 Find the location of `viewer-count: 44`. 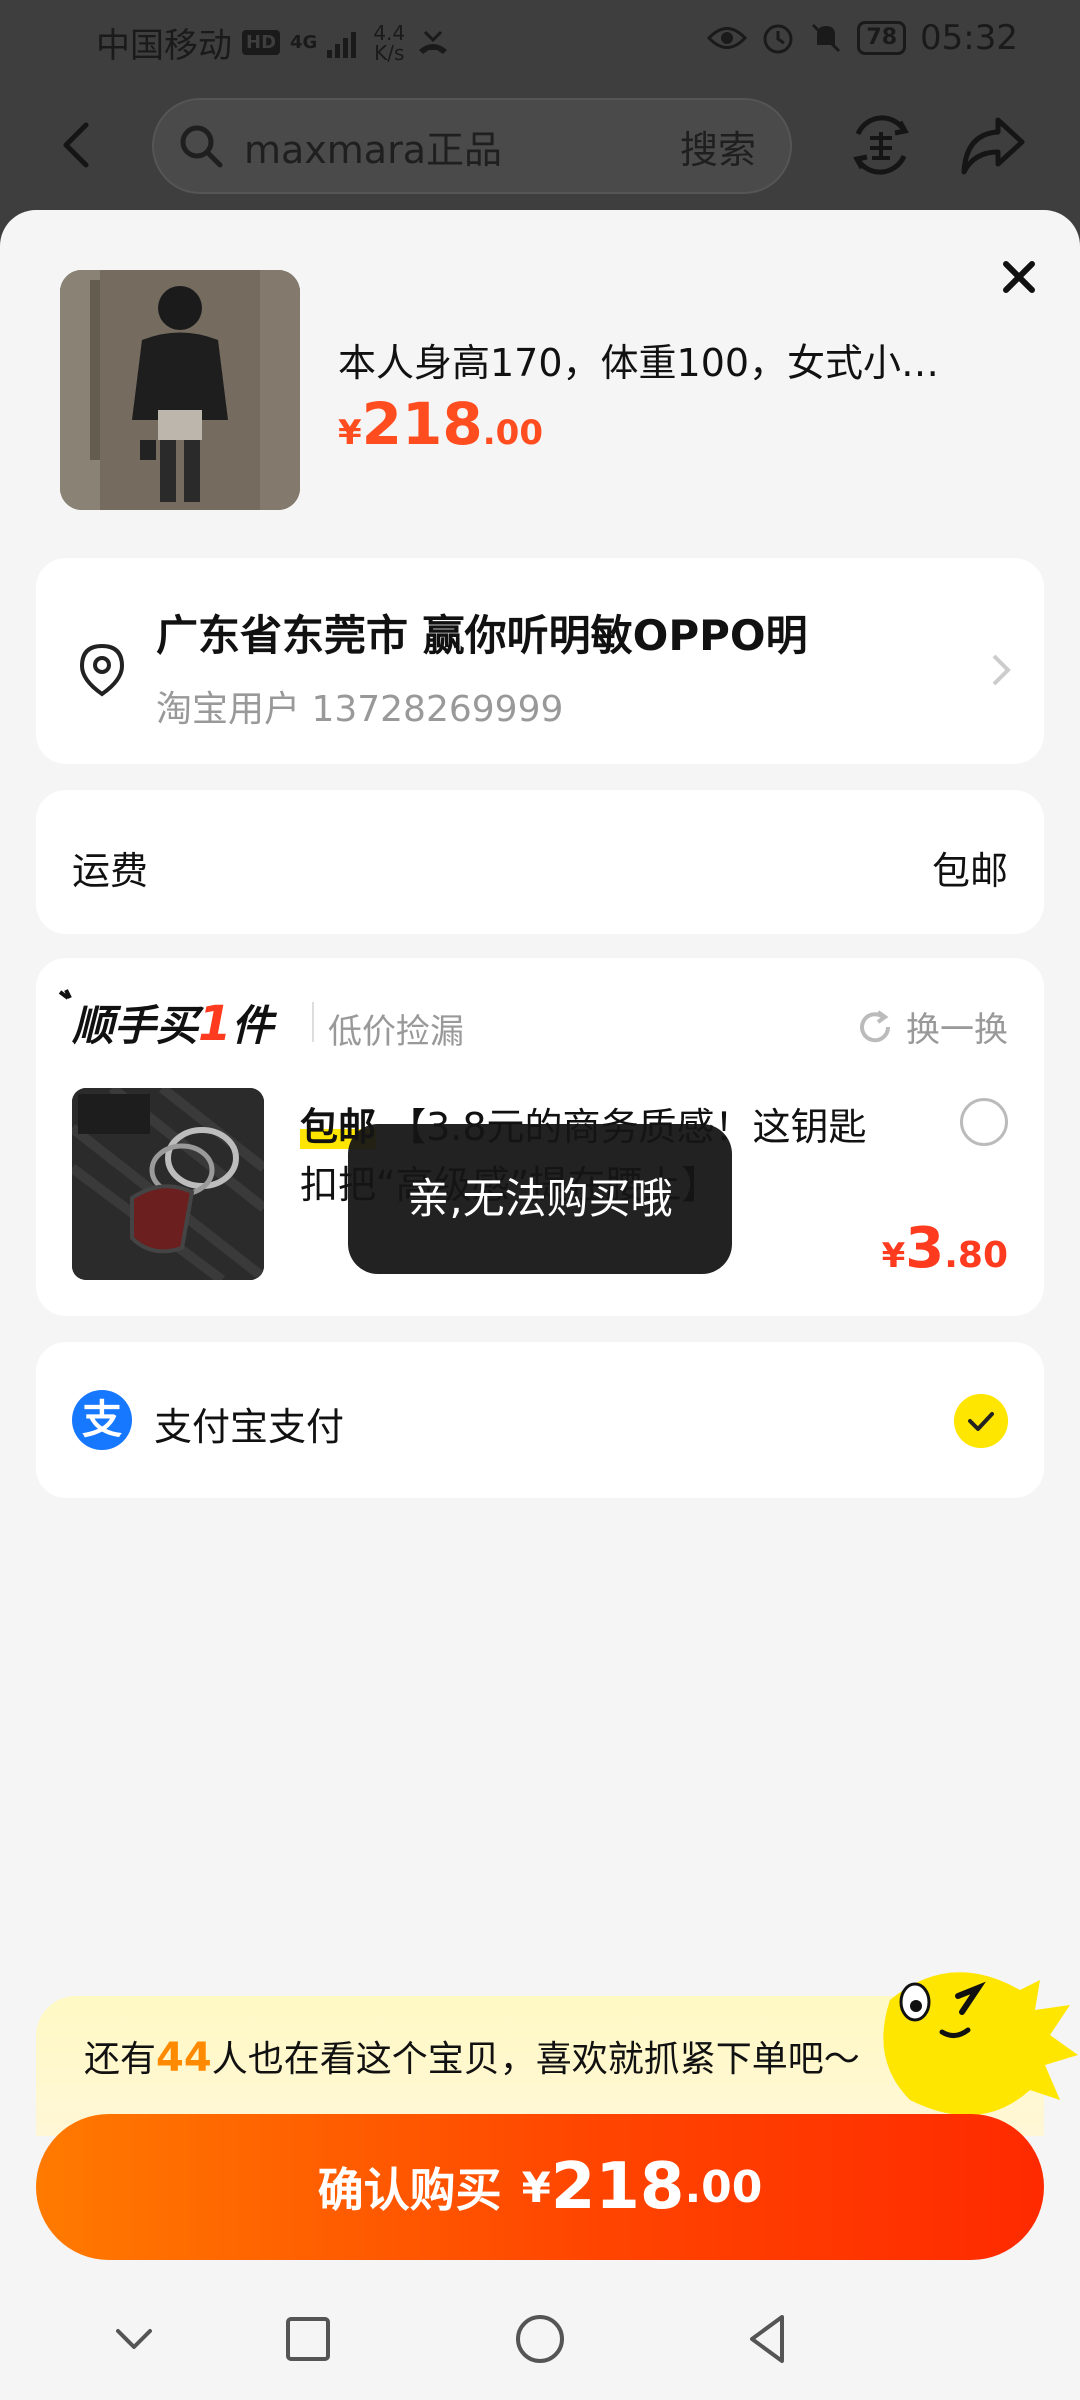

viewer-count: 44 is located at coordinates (184, 2058).